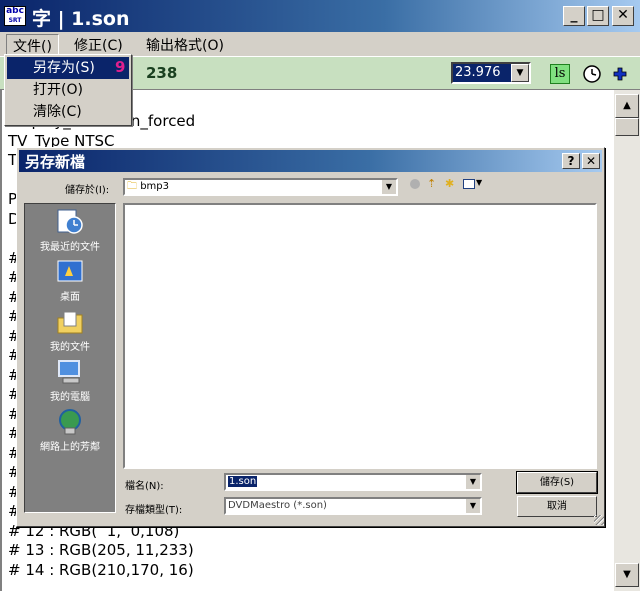  Describe the element at coordinates (277, 505) in the screenshot. I see `filetype-value: DVDMaestro (*.son)` at that location.